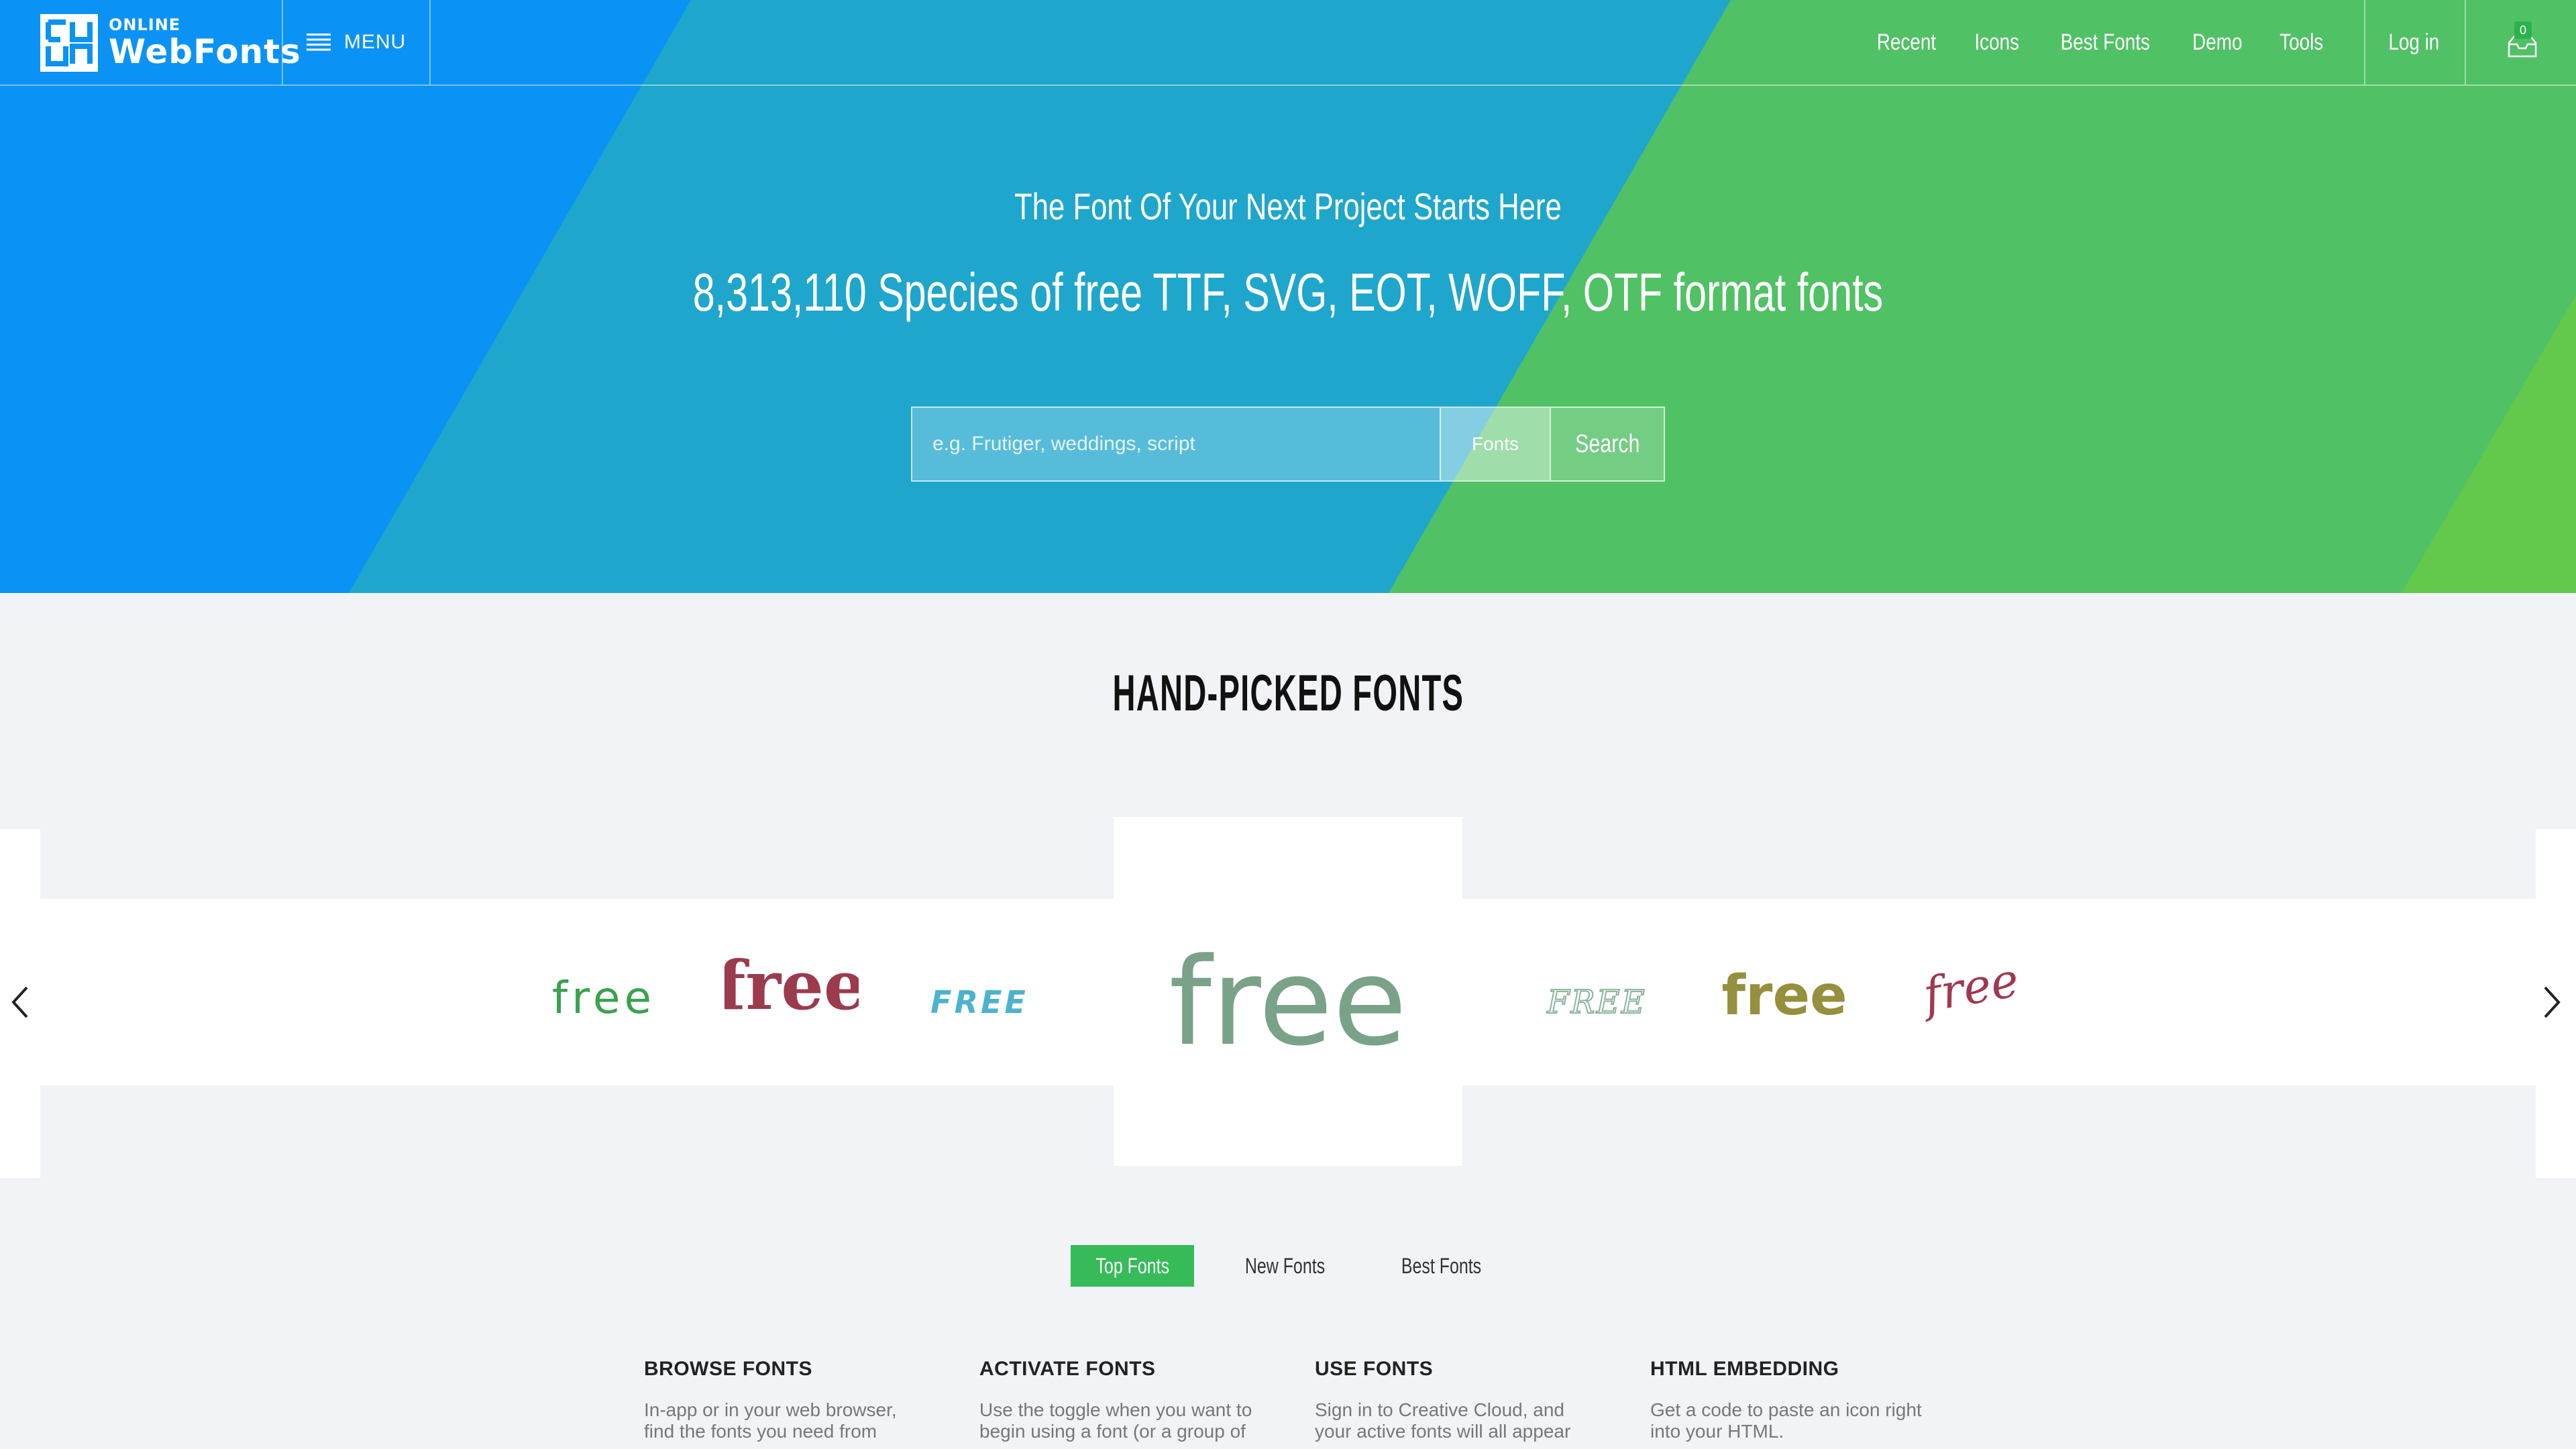 The width and height of the screenshot is (2576, 1449). I want to click on font-sample-3: FREE, so click(979, 1000).